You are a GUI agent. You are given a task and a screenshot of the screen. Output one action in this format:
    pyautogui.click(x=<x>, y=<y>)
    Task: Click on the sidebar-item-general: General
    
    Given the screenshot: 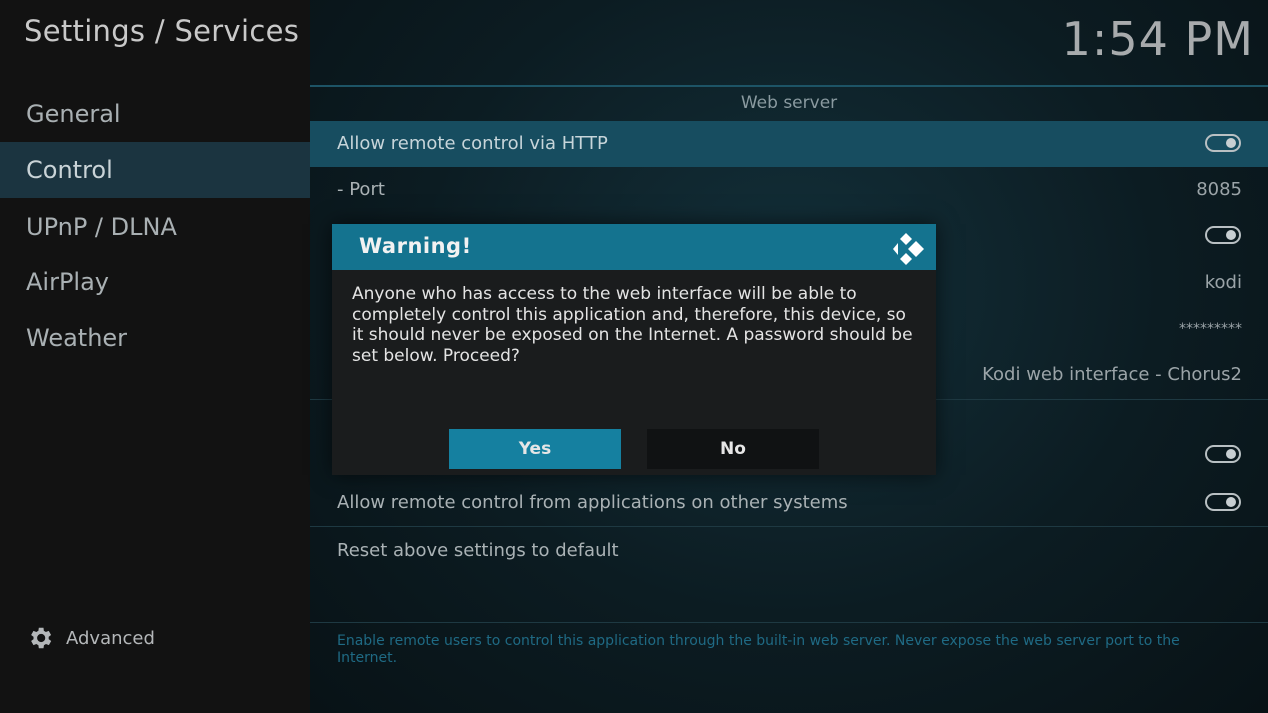 What is the action you would take?
    pyautogui.click(x=155, y=114)
    